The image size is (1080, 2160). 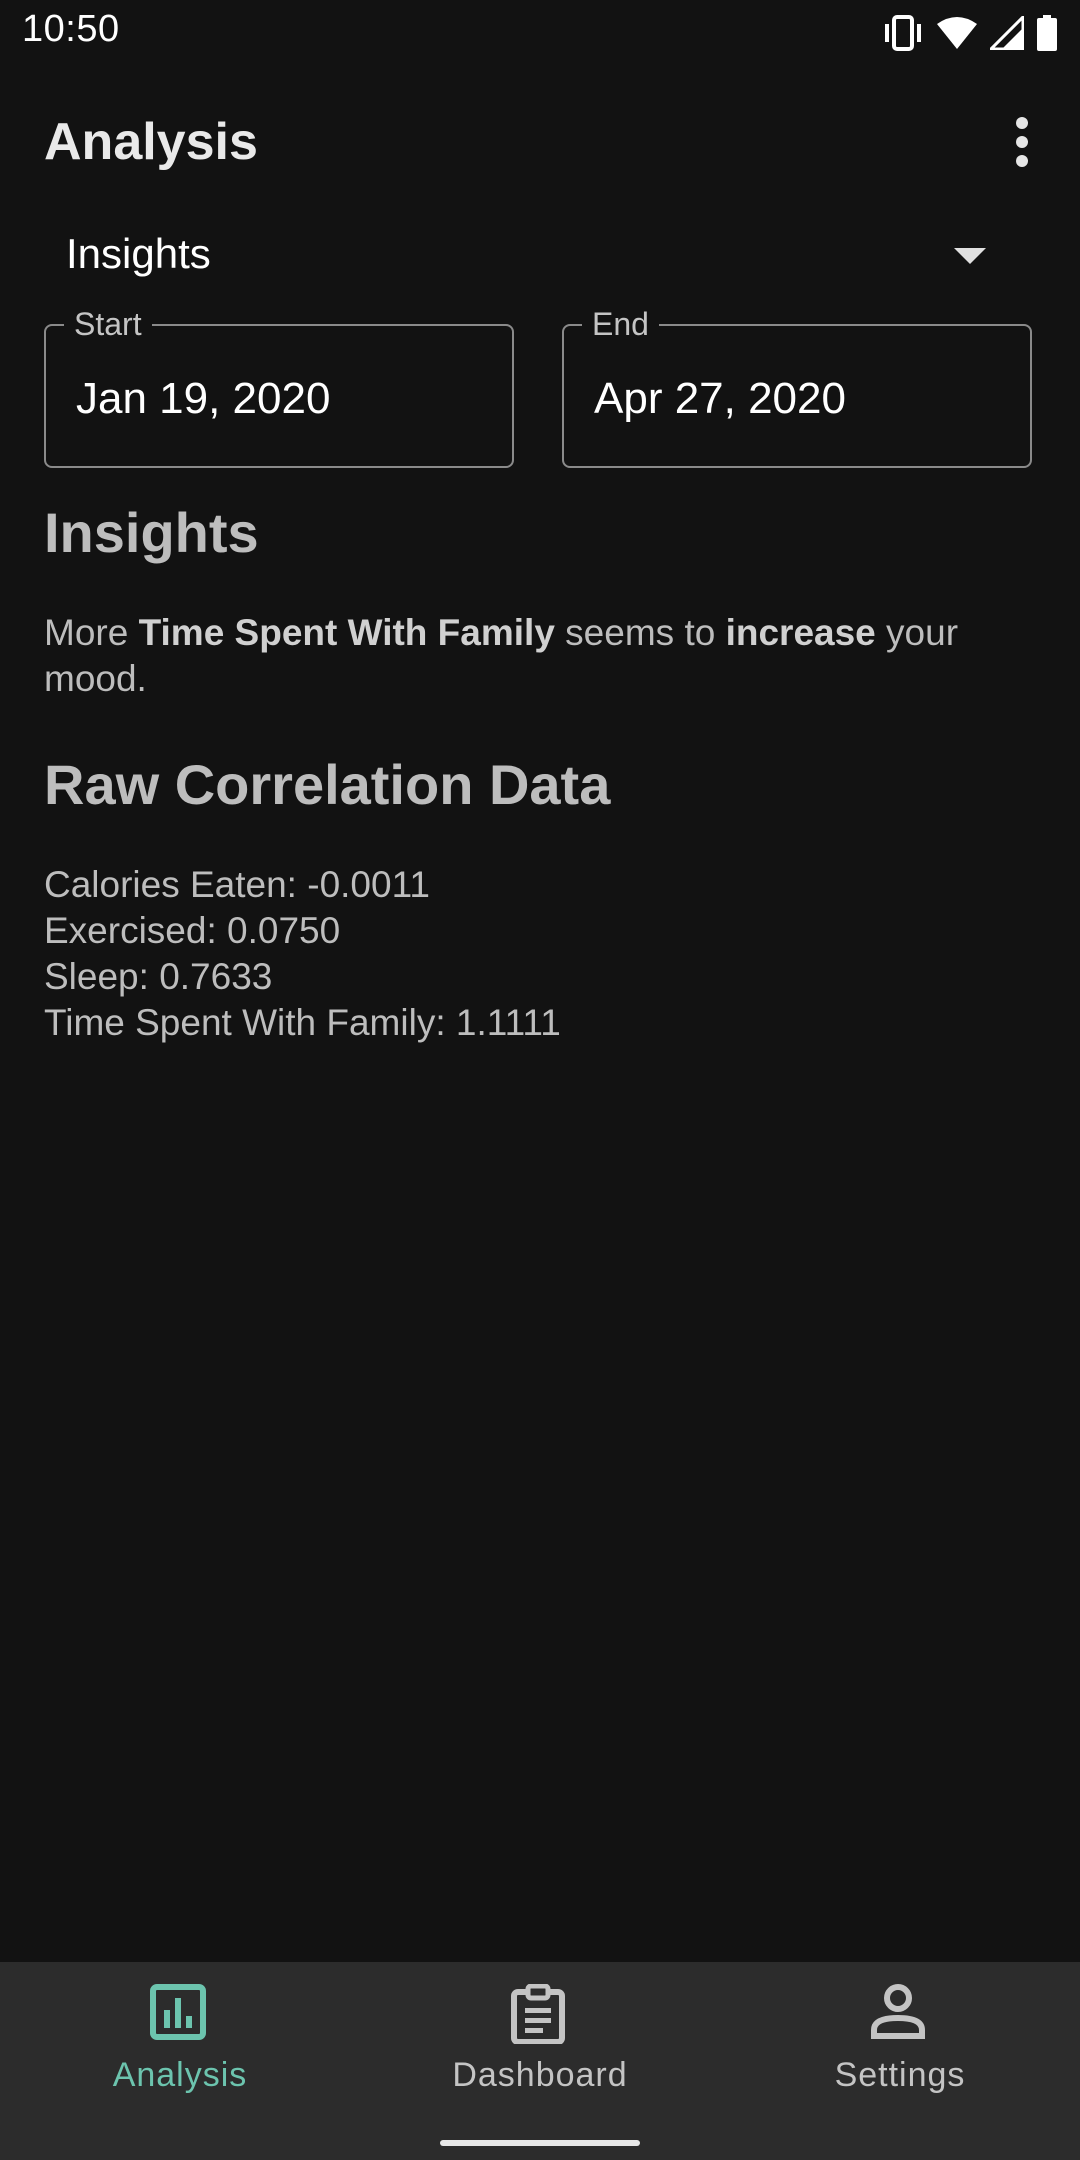 What do you see at coordinates (91, 632) in the screenshot?
I see `insight-text-before: More` at bounding box center [91, 632].